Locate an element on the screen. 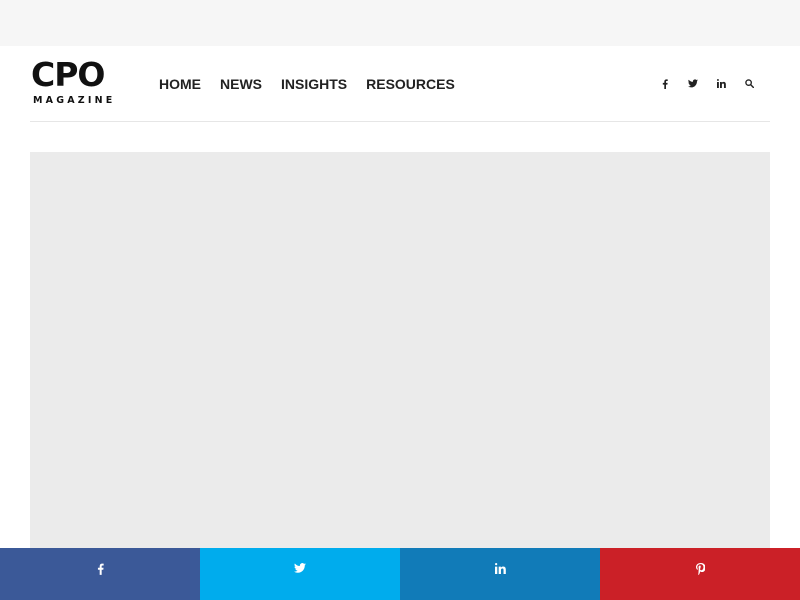 This screenshot has height=600, width=800. share-bar is located at coordinates (400, 574).